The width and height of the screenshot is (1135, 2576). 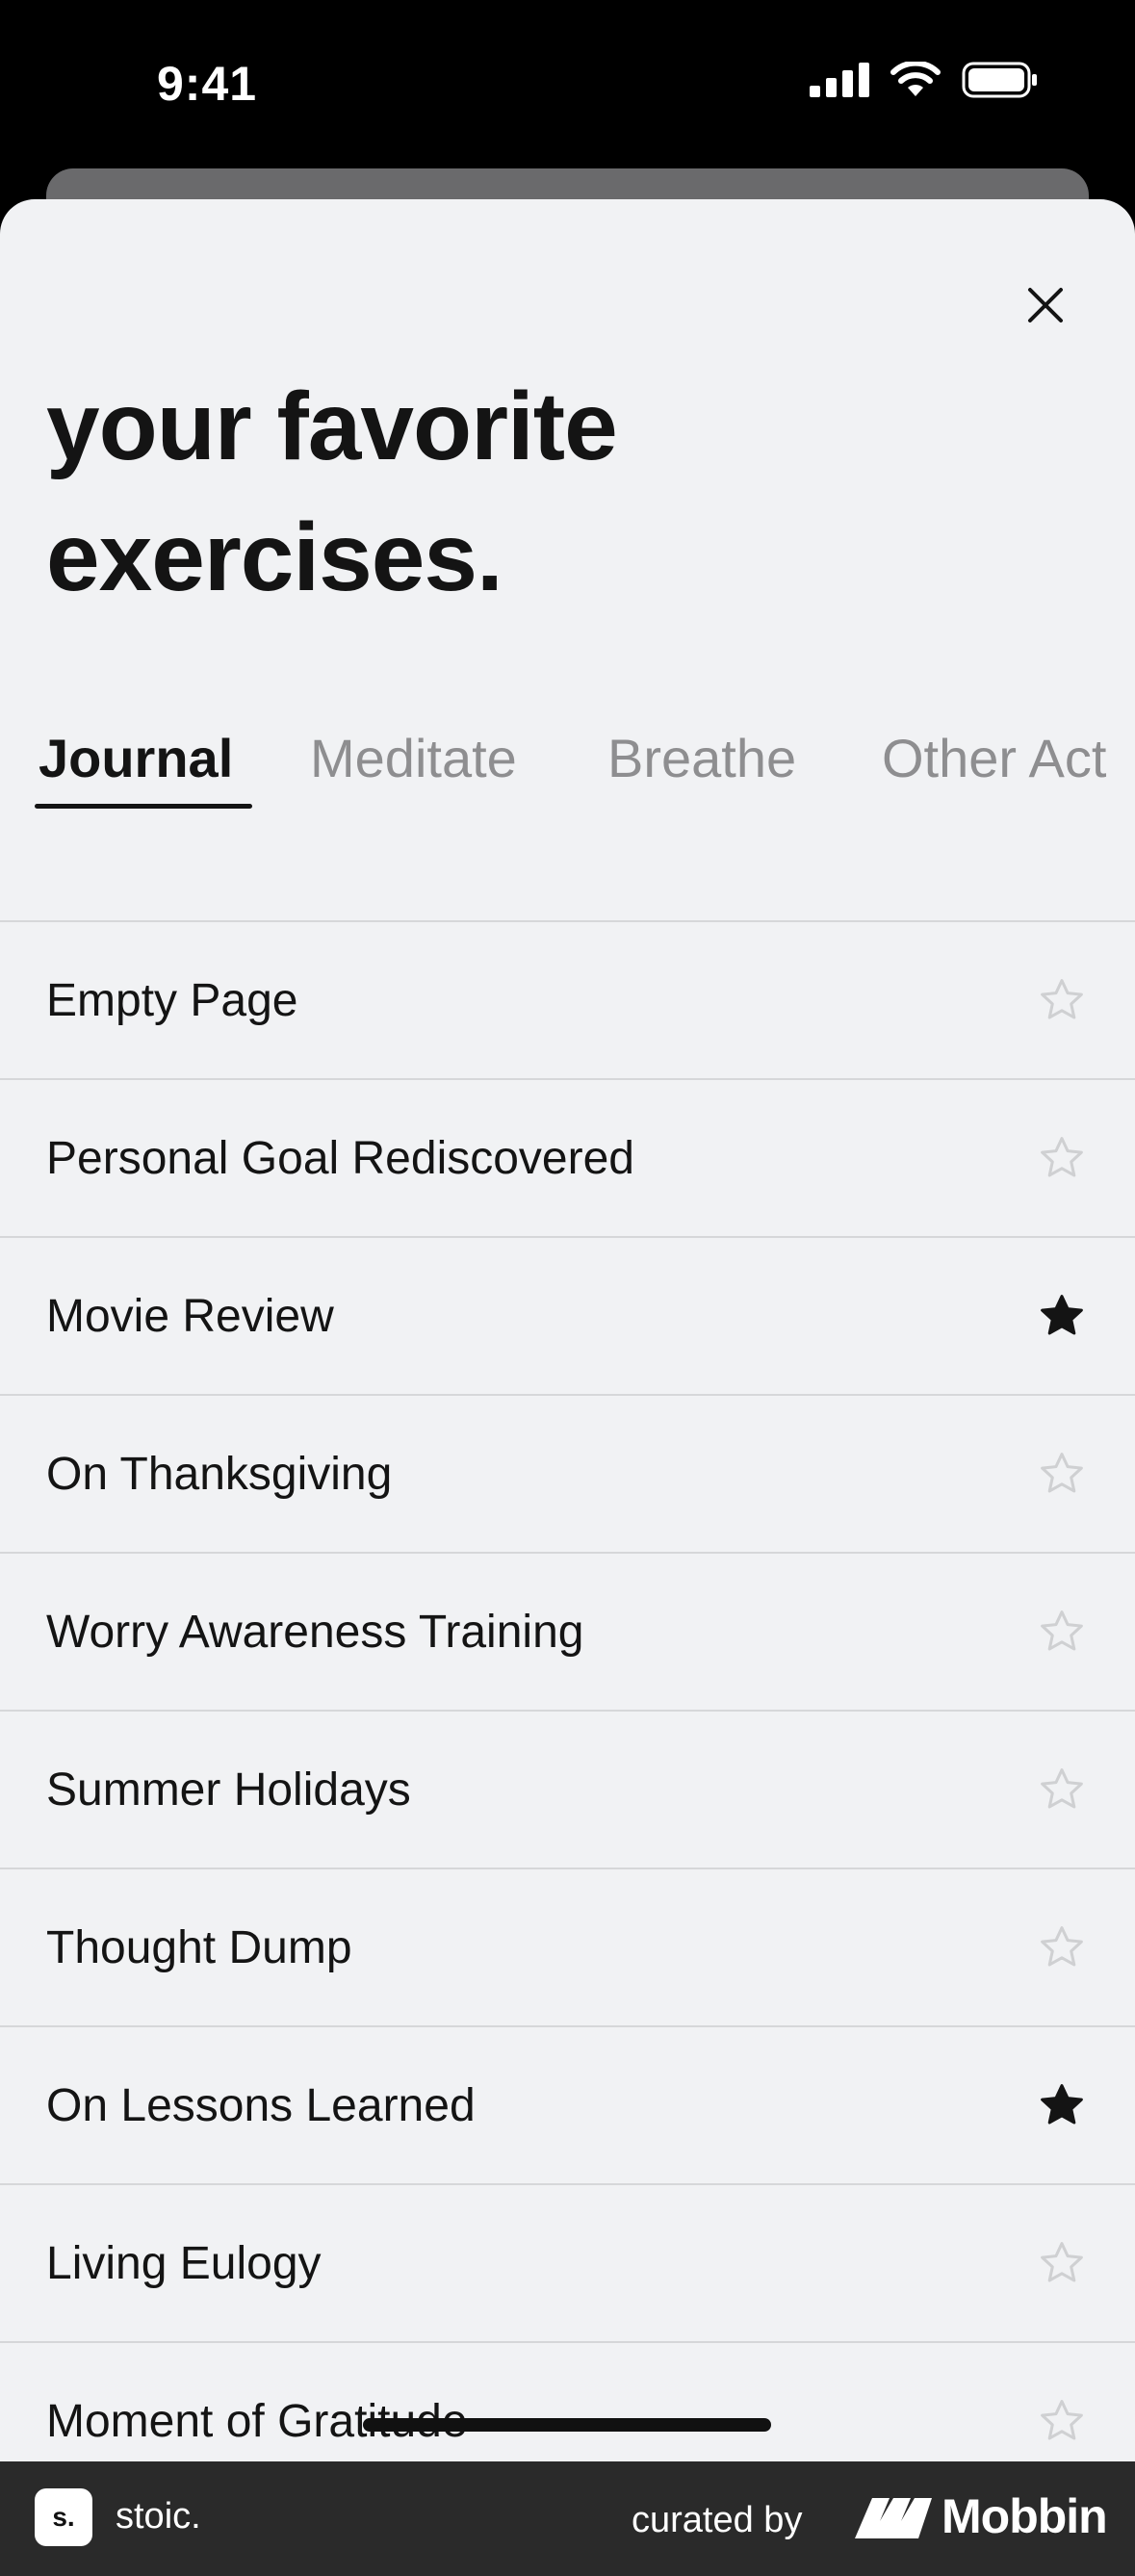 I want to click on page-title: your favorite exercises., so click(x=332, y=492).